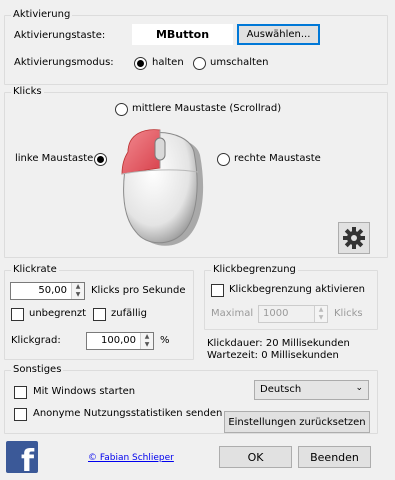 The width and height of the screenshot is (395, 480). What do you see at coordinates (64, 62) in the screenshot?
I see `activation-mode-label: Aktivierungsmodus:` at bounding box center [64, 62].